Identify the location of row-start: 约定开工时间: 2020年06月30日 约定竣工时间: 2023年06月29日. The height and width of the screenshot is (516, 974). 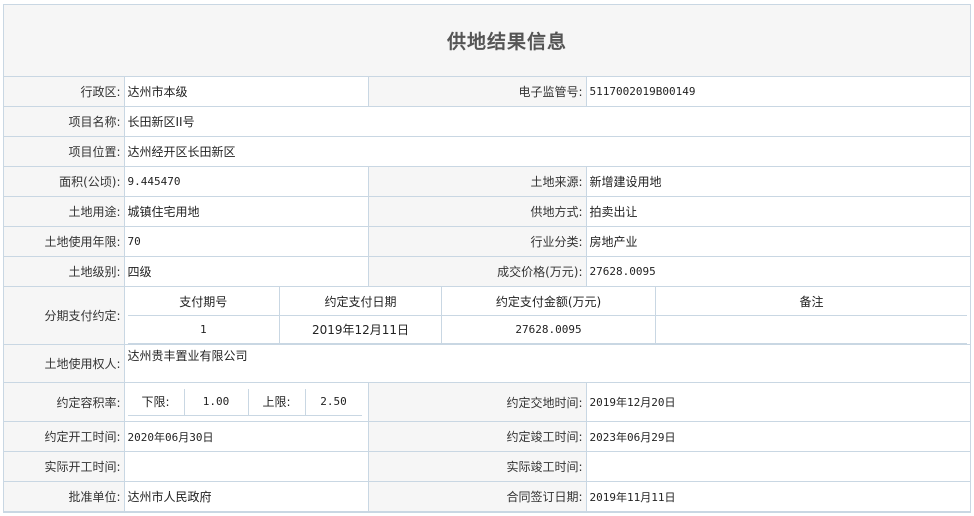
(487, 436).